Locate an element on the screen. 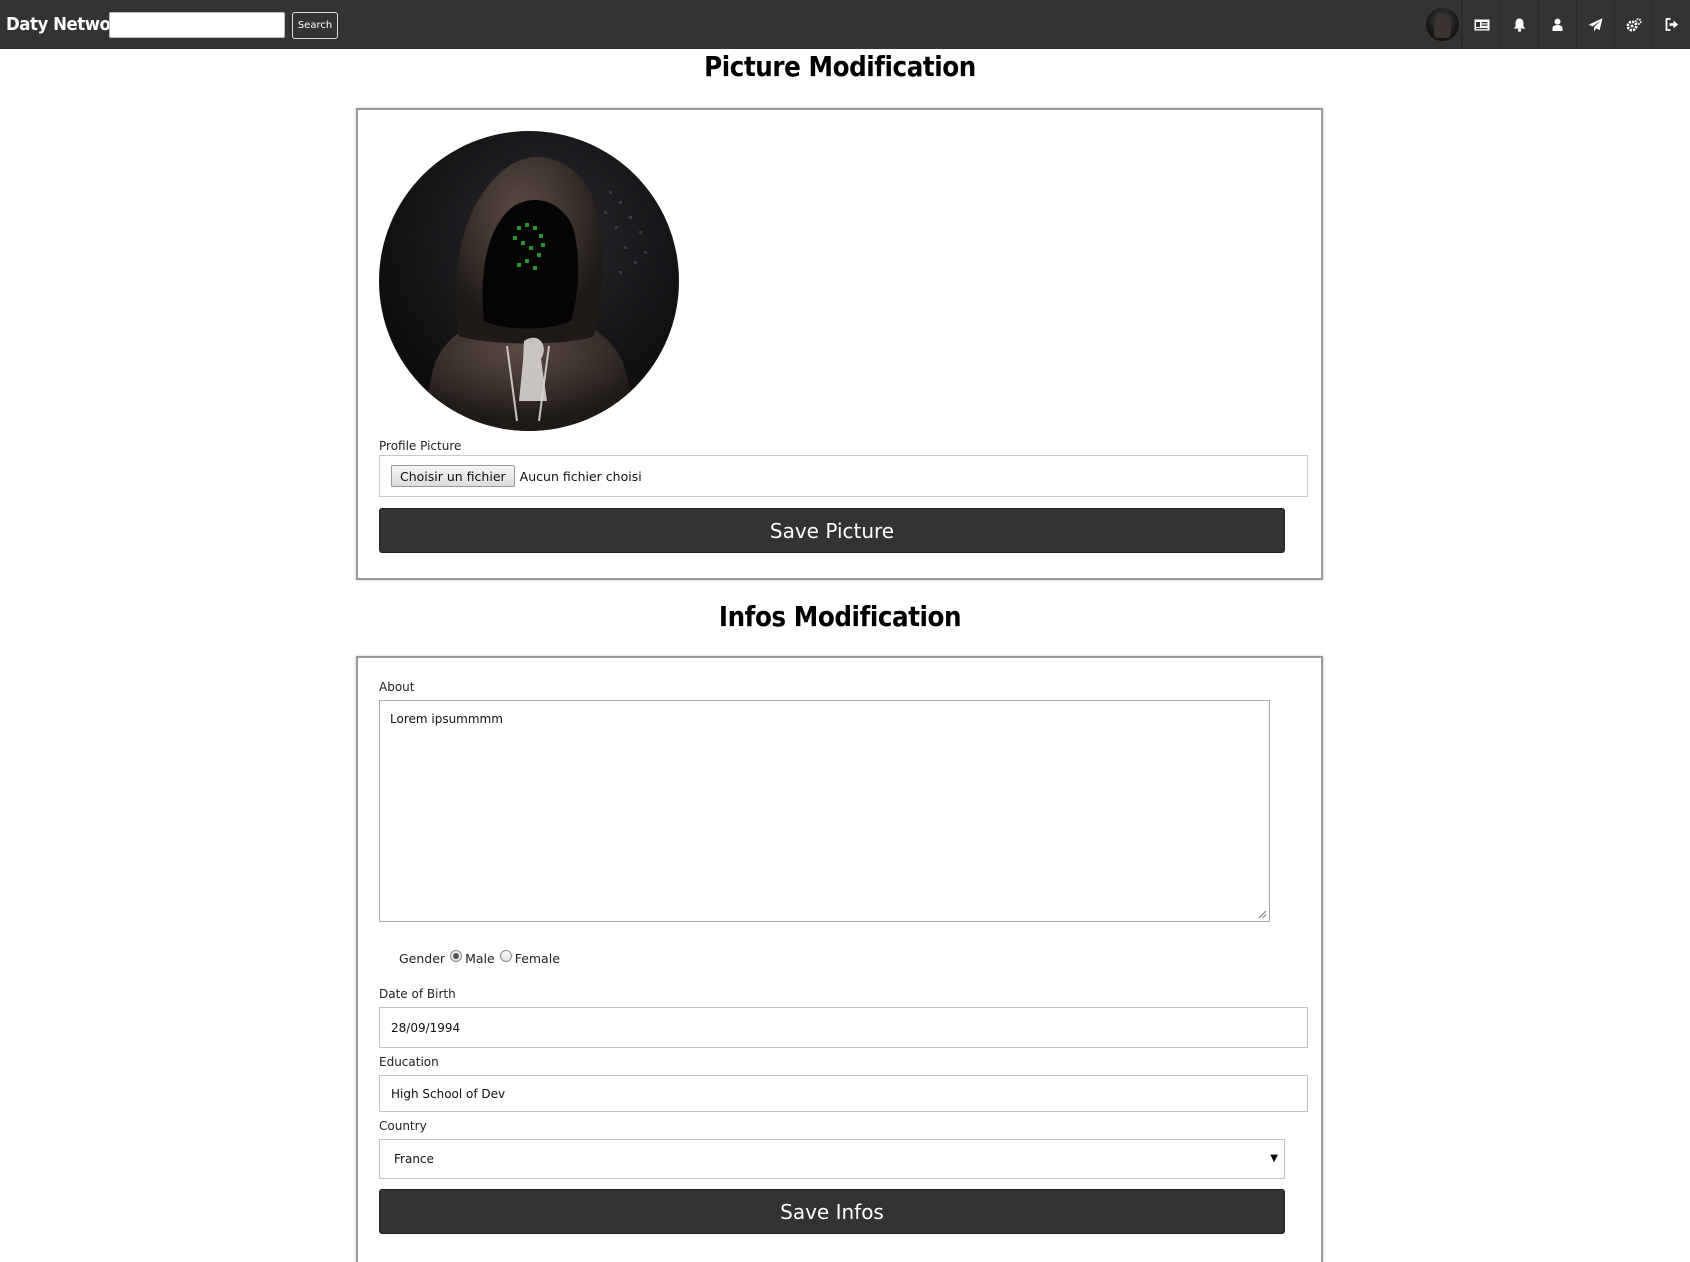 The image size is (1690, 1262). education-value: High School of Dev is located at coordinates (448, 1093).